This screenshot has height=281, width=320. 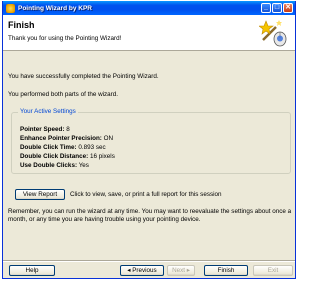 I want to click on setting-double-click-distance: Double Click Distance: 16 pixels, so click(x=67, y=156).